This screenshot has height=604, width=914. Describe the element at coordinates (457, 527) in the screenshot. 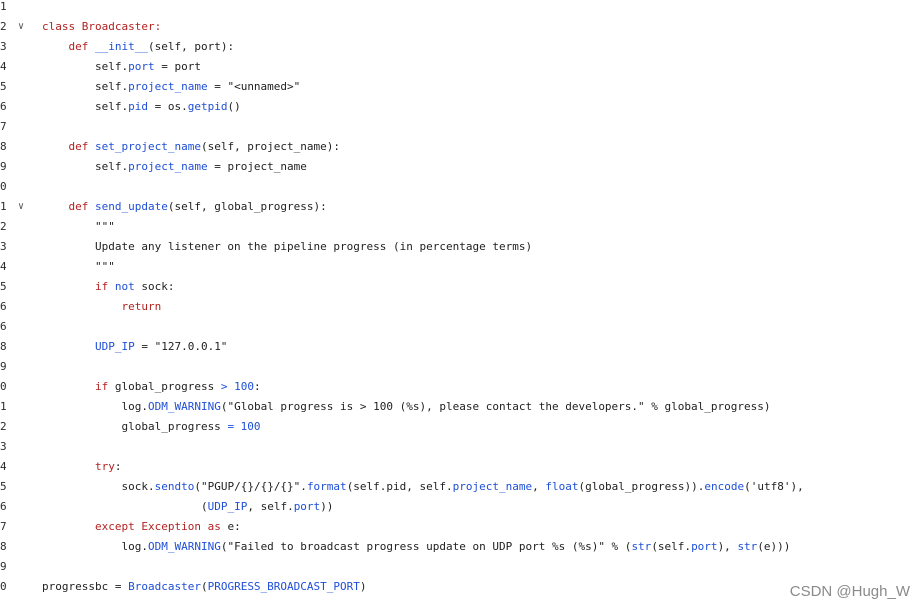

I see `code-line: 7 except Exception as e:` at that location.